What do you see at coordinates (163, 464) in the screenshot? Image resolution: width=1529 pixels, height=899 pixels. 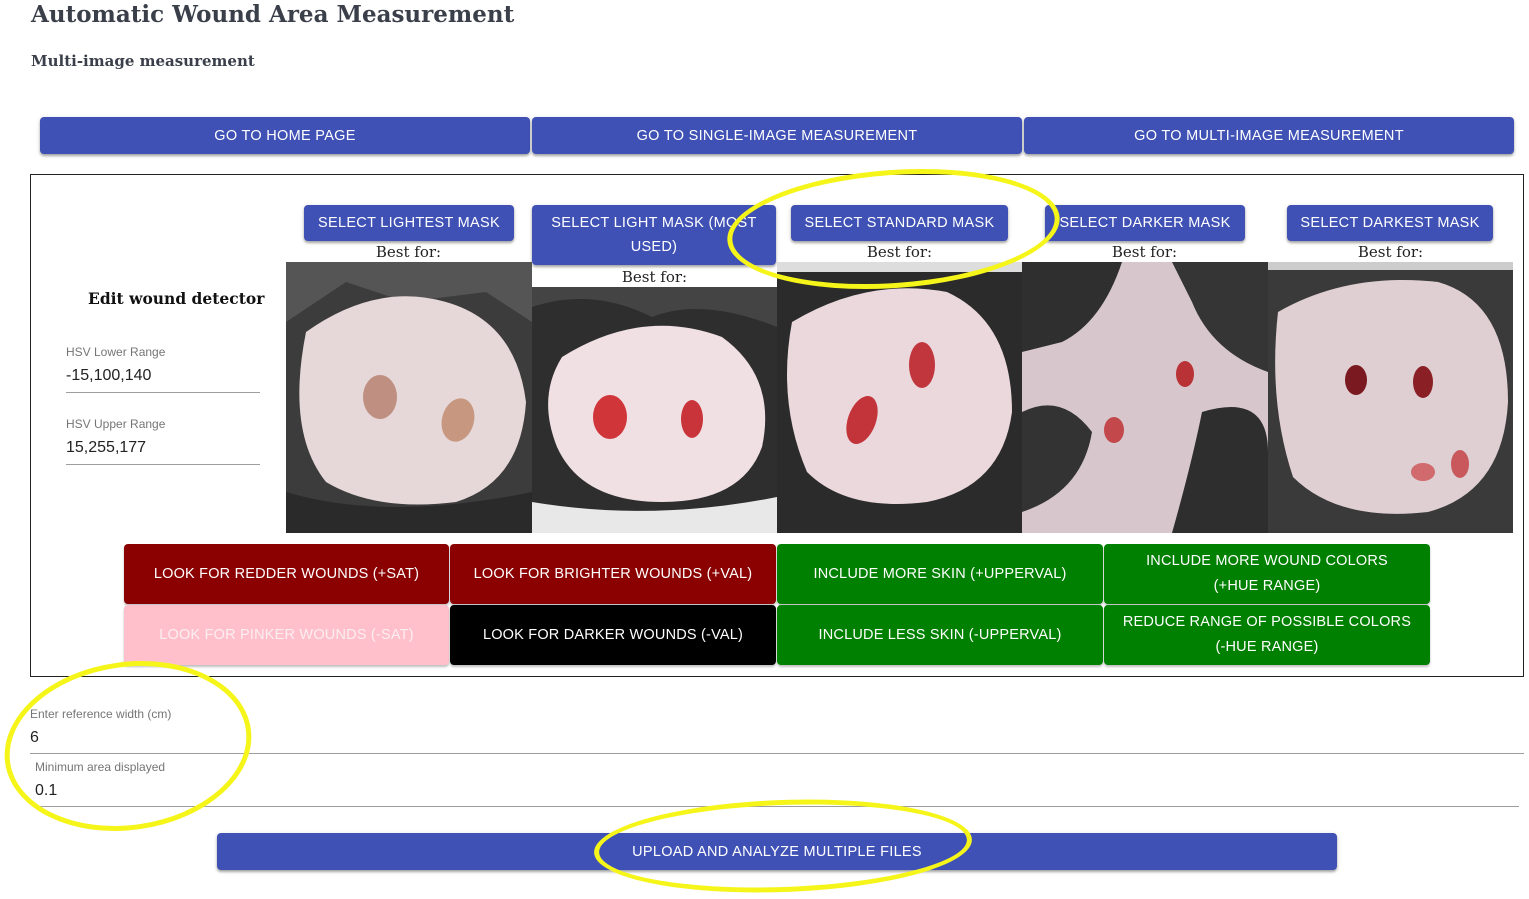 I see `hsv-upper-underline` at bounding box center [163, 464].